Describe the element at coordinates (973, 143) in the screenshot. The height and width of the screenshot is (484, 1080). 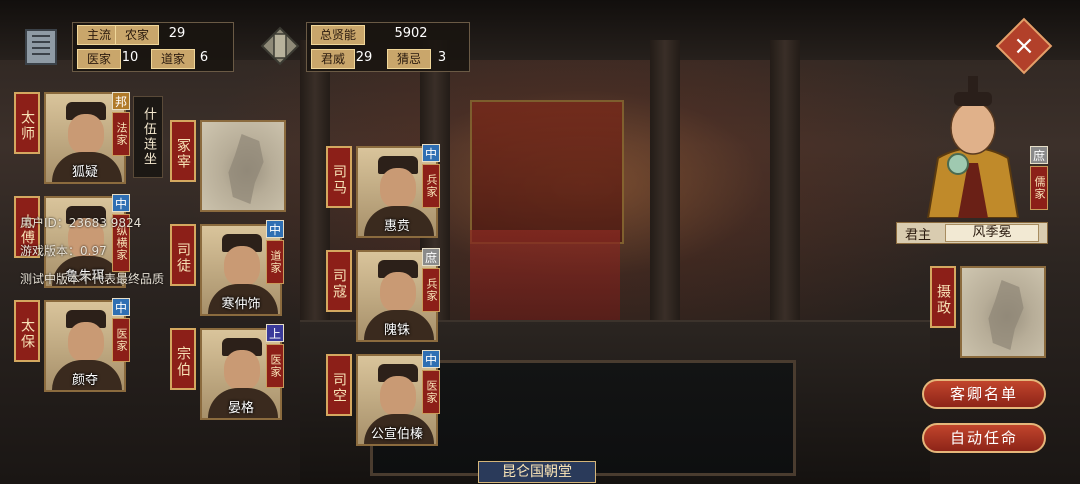
I see `ruler-portrait` at that location.